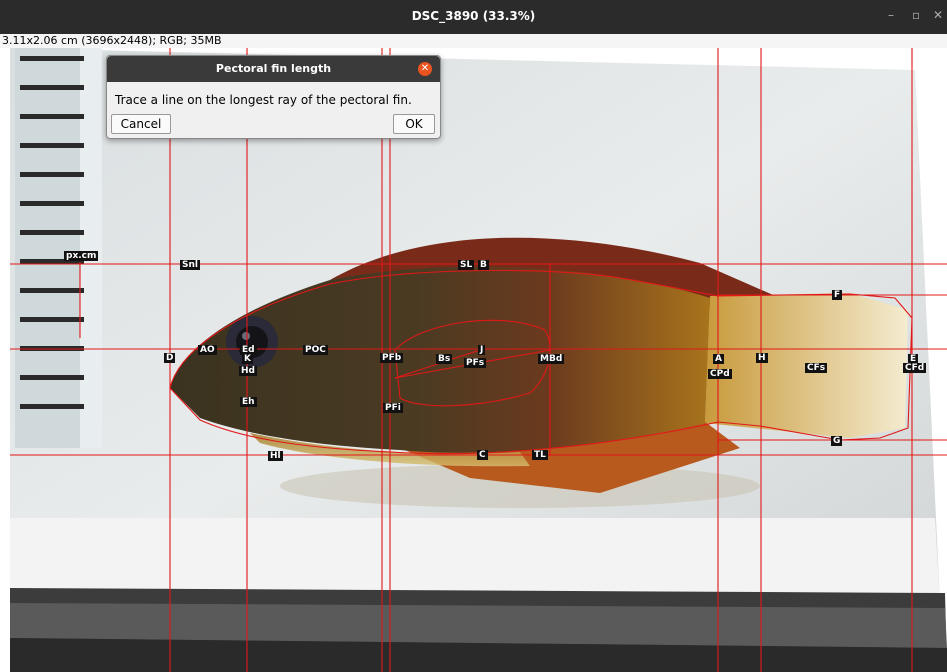 Image resolution: width=947 pixels, height=672 pixels. Describe the element at coordinates (816, 368) in the screenshot. I see `landmark-cfs: CFs` at that location.